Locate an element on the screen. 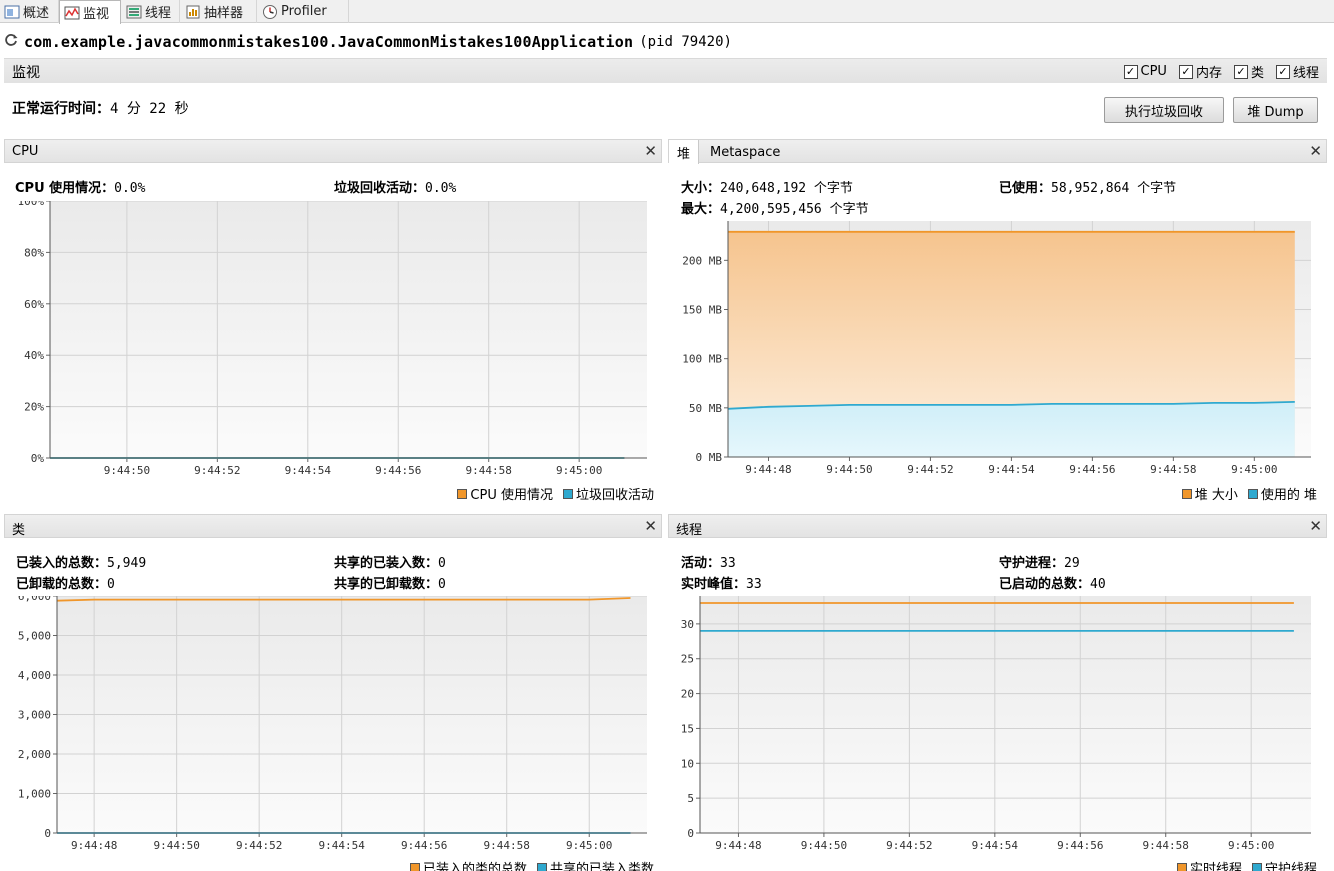 The image size is (1334, 871). y-tick-label: 40% is located at coordinates (34, 355).